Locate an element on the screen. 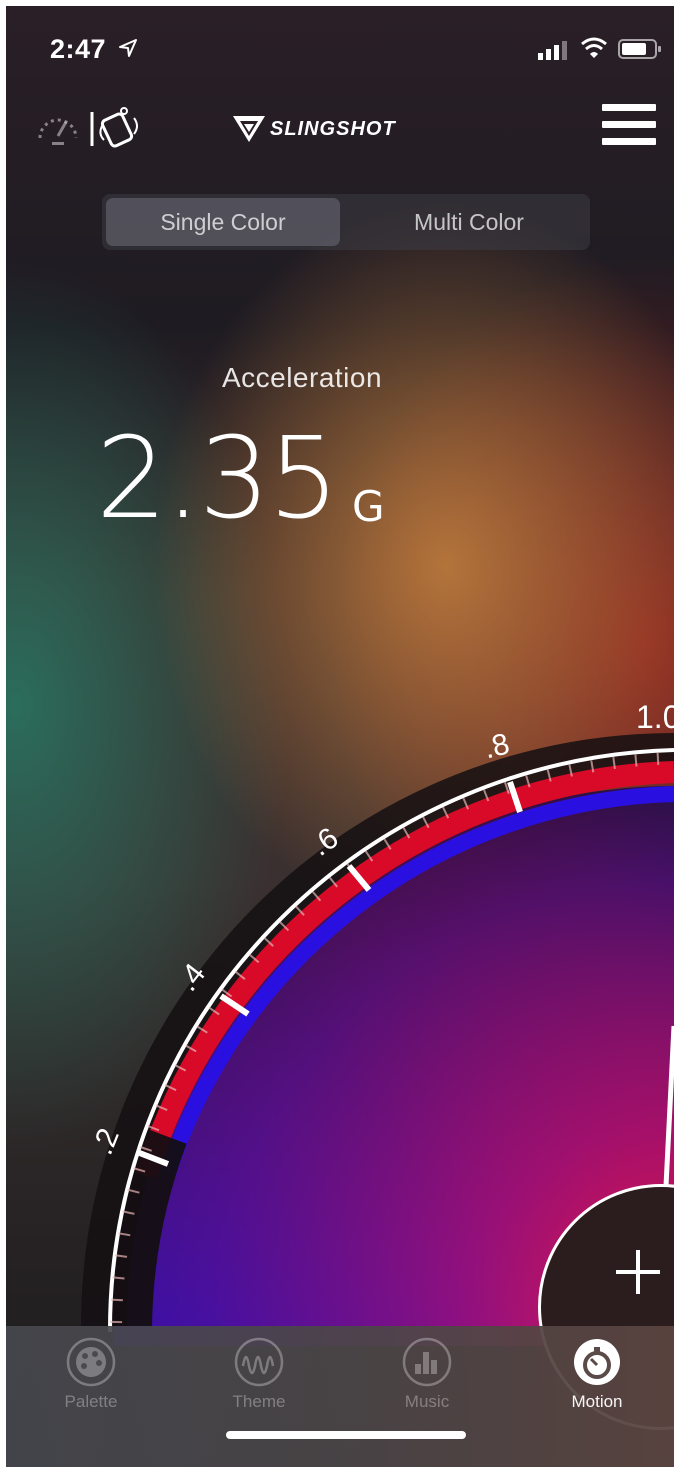 Image resolution: width=680 pixels, height=1473 pixels. tab-palette: Palette is located at coordinates (91, 1376).